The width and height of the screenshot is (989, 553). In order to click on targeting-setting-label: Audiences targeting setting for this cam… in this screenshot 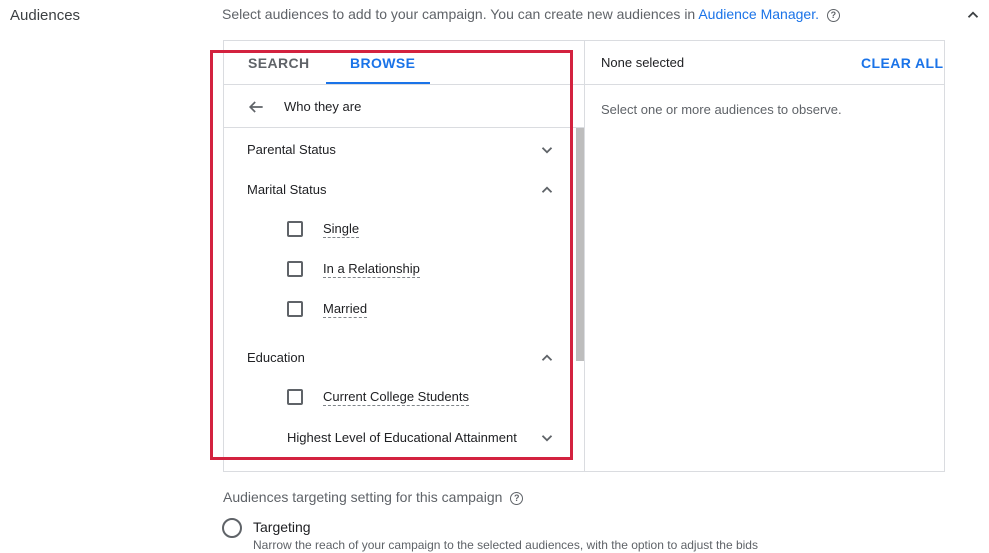, I will do `click(363, 497)`.